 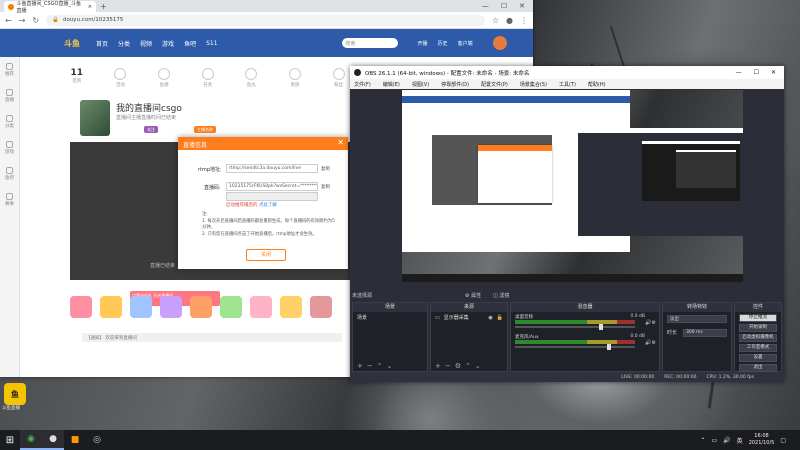 What do you see at coordinates (15, 394) in the screenshot?
I see `douyu-desktop-icon: 鱼` at bounding box center [15, 394].